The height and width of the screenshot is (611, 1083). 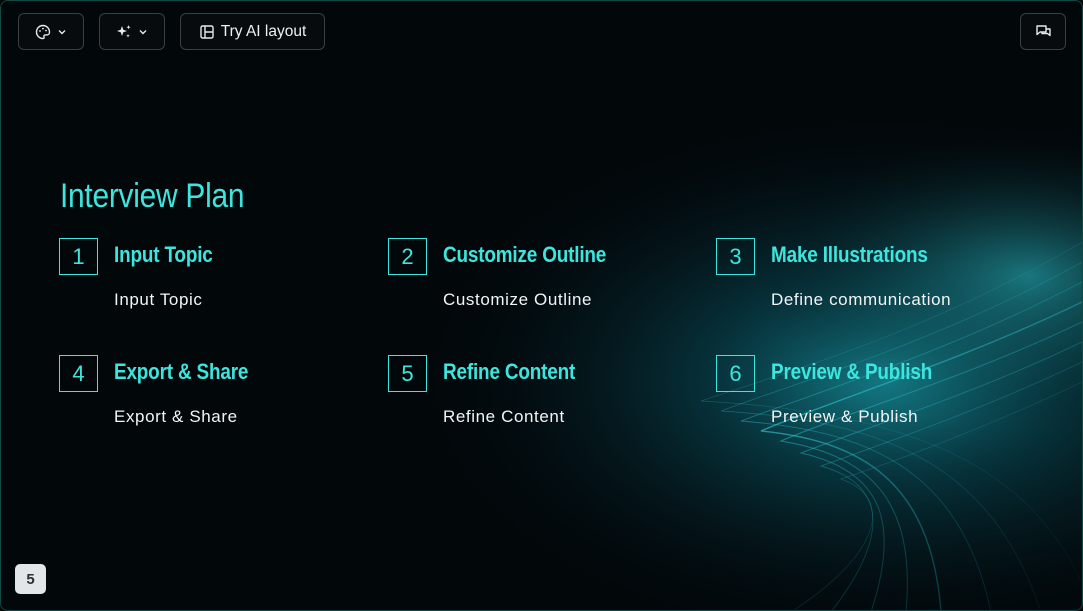 What do you see at coordinates (78, 256) in the screenshot?
I see `item-number-badge: 1` at bounding box center [78, 256].